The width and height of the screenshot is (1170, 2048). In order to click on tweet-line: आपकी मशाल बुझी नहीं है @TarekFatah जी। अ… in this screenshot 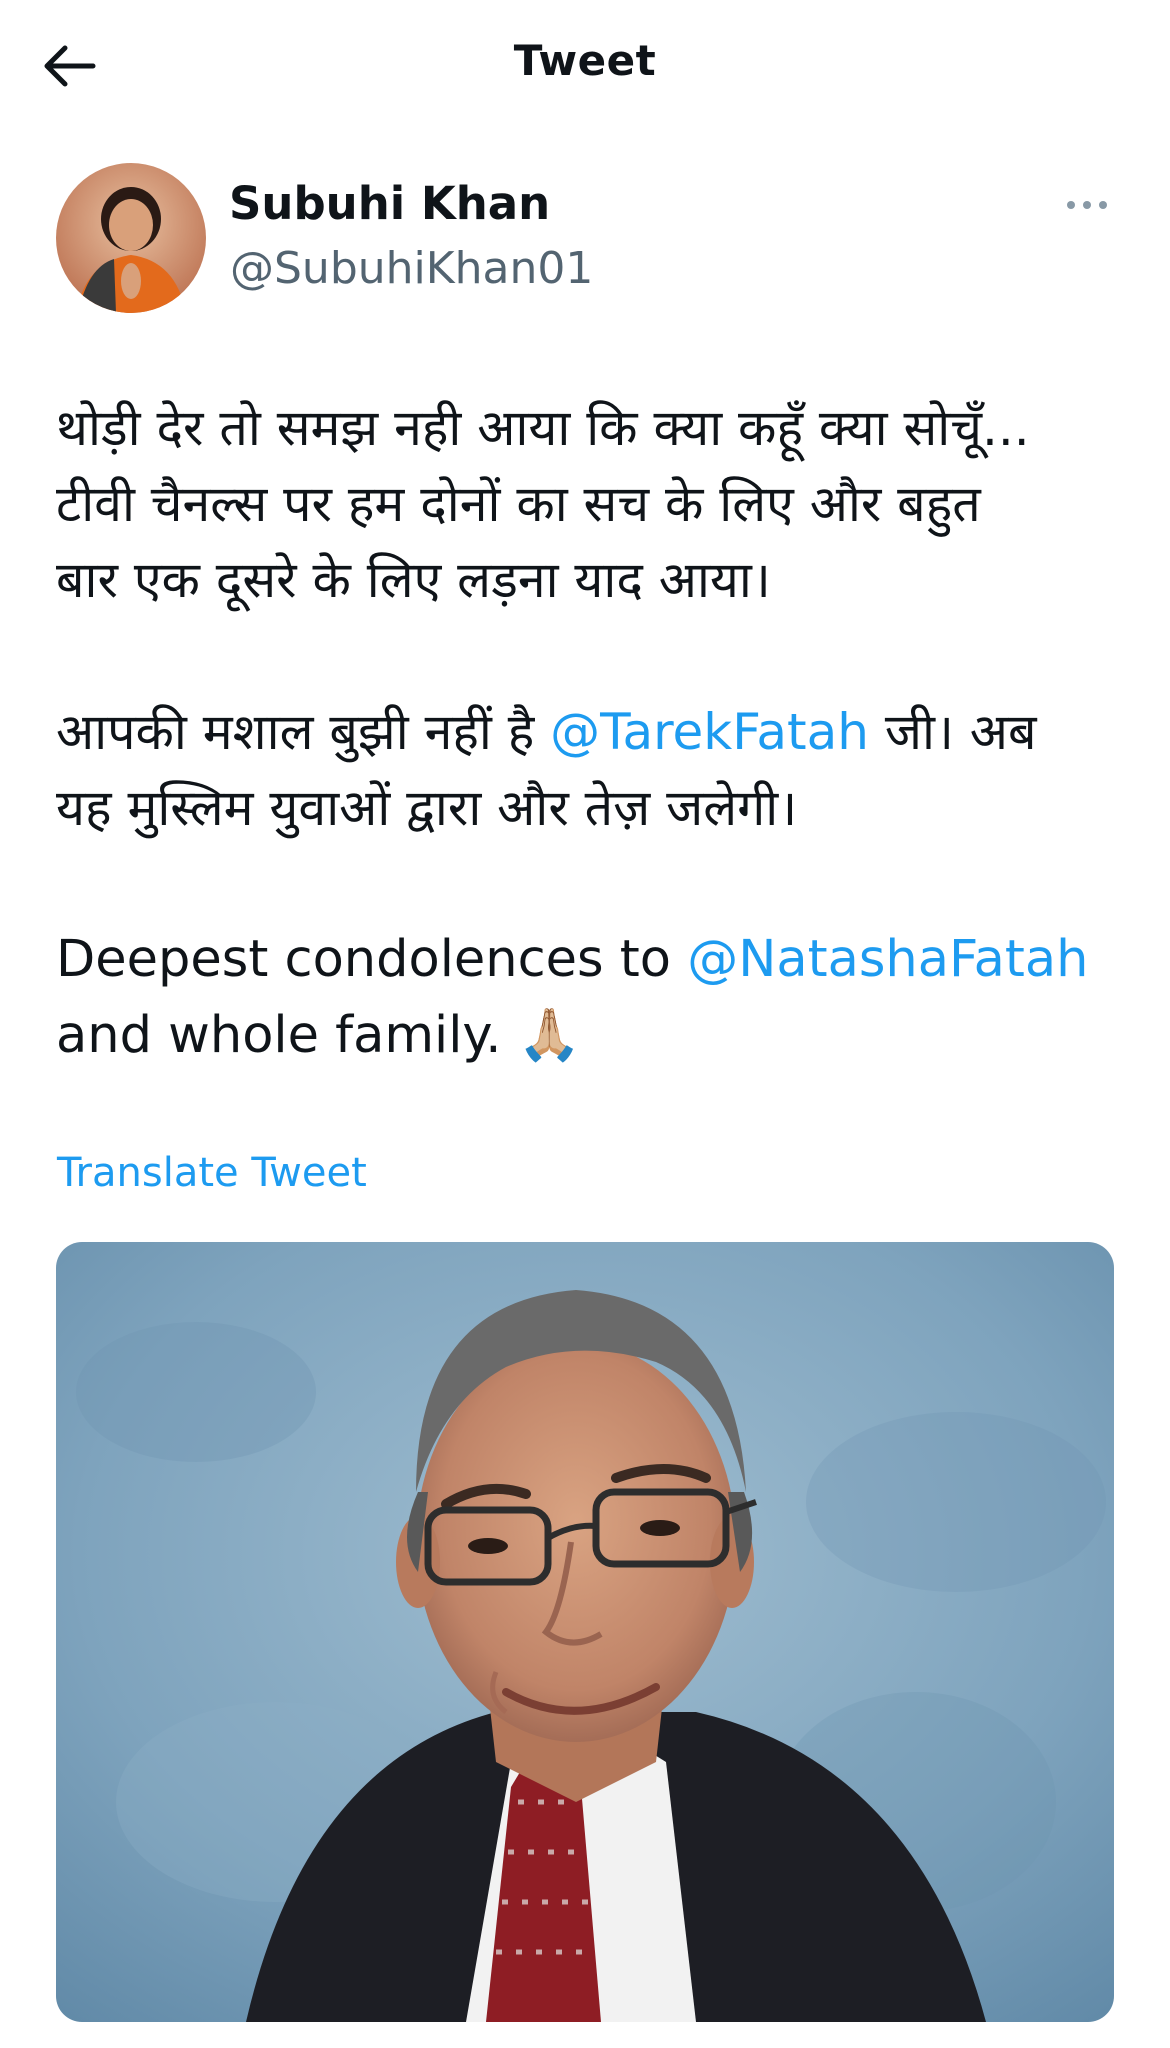, I will do `click(591, 732)`.